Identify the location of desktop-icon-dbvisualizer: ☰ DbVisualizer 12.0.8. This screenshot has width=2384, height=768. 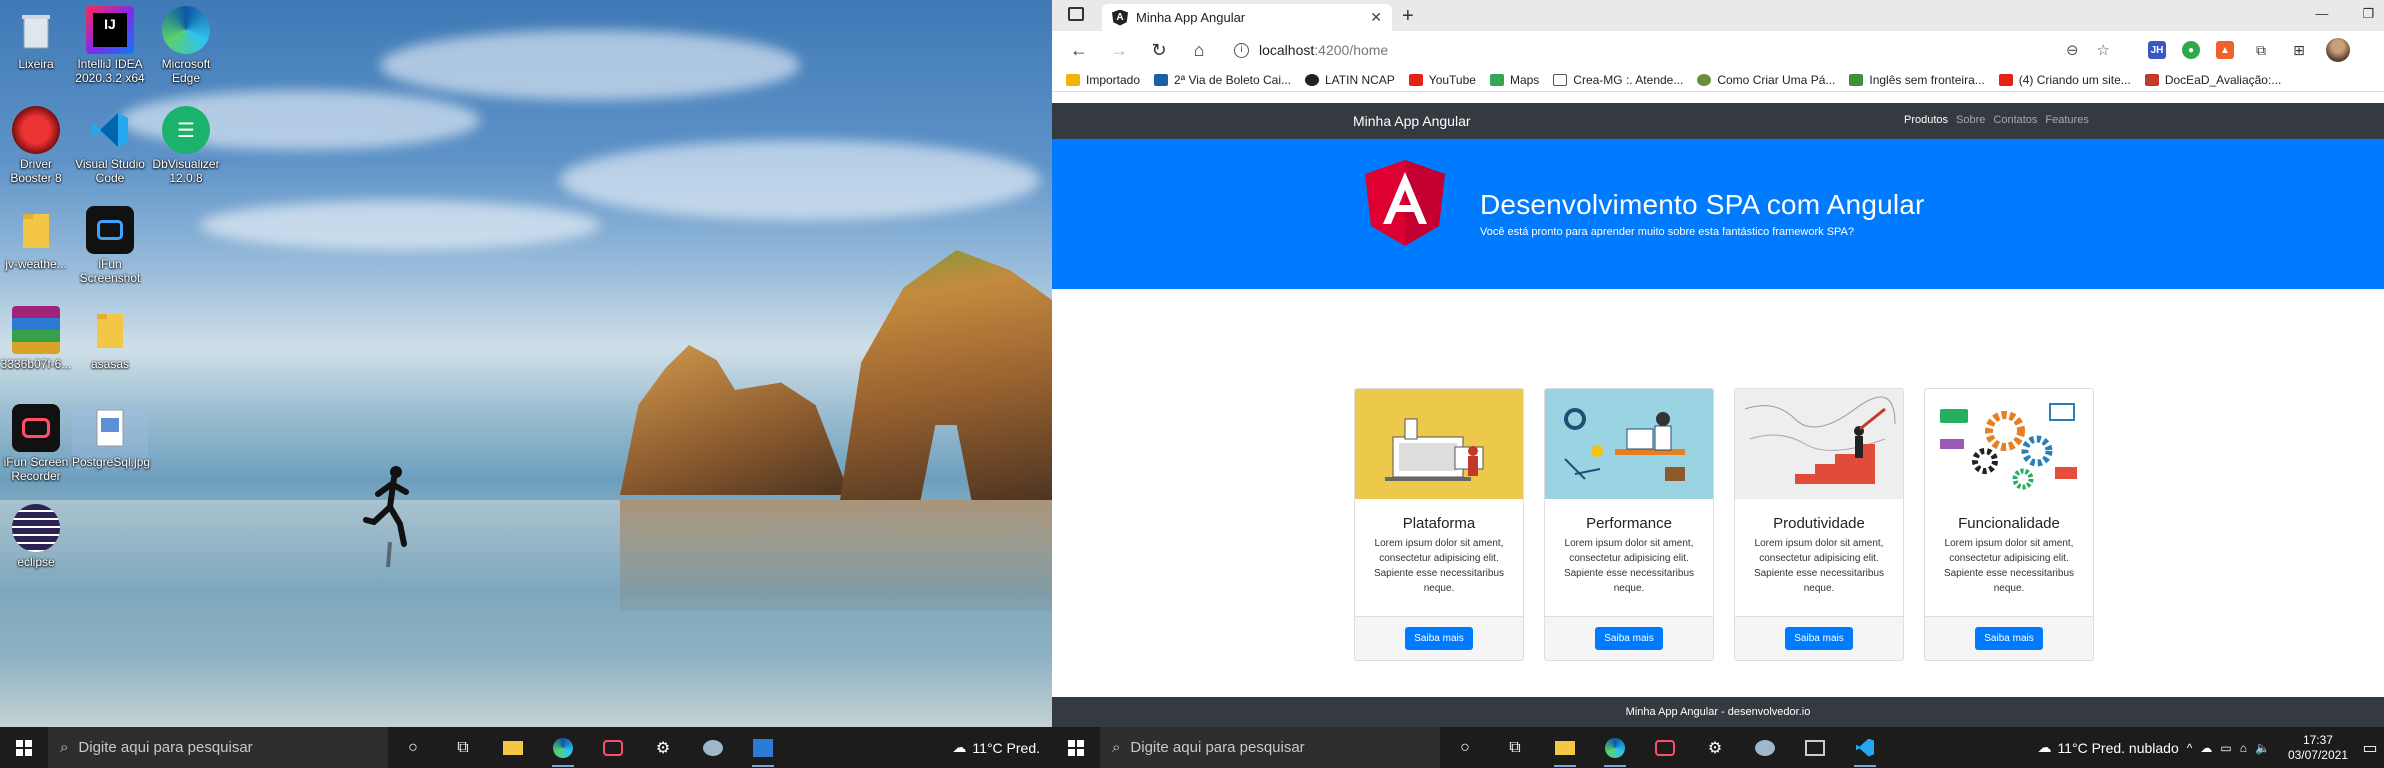
(186, 145).